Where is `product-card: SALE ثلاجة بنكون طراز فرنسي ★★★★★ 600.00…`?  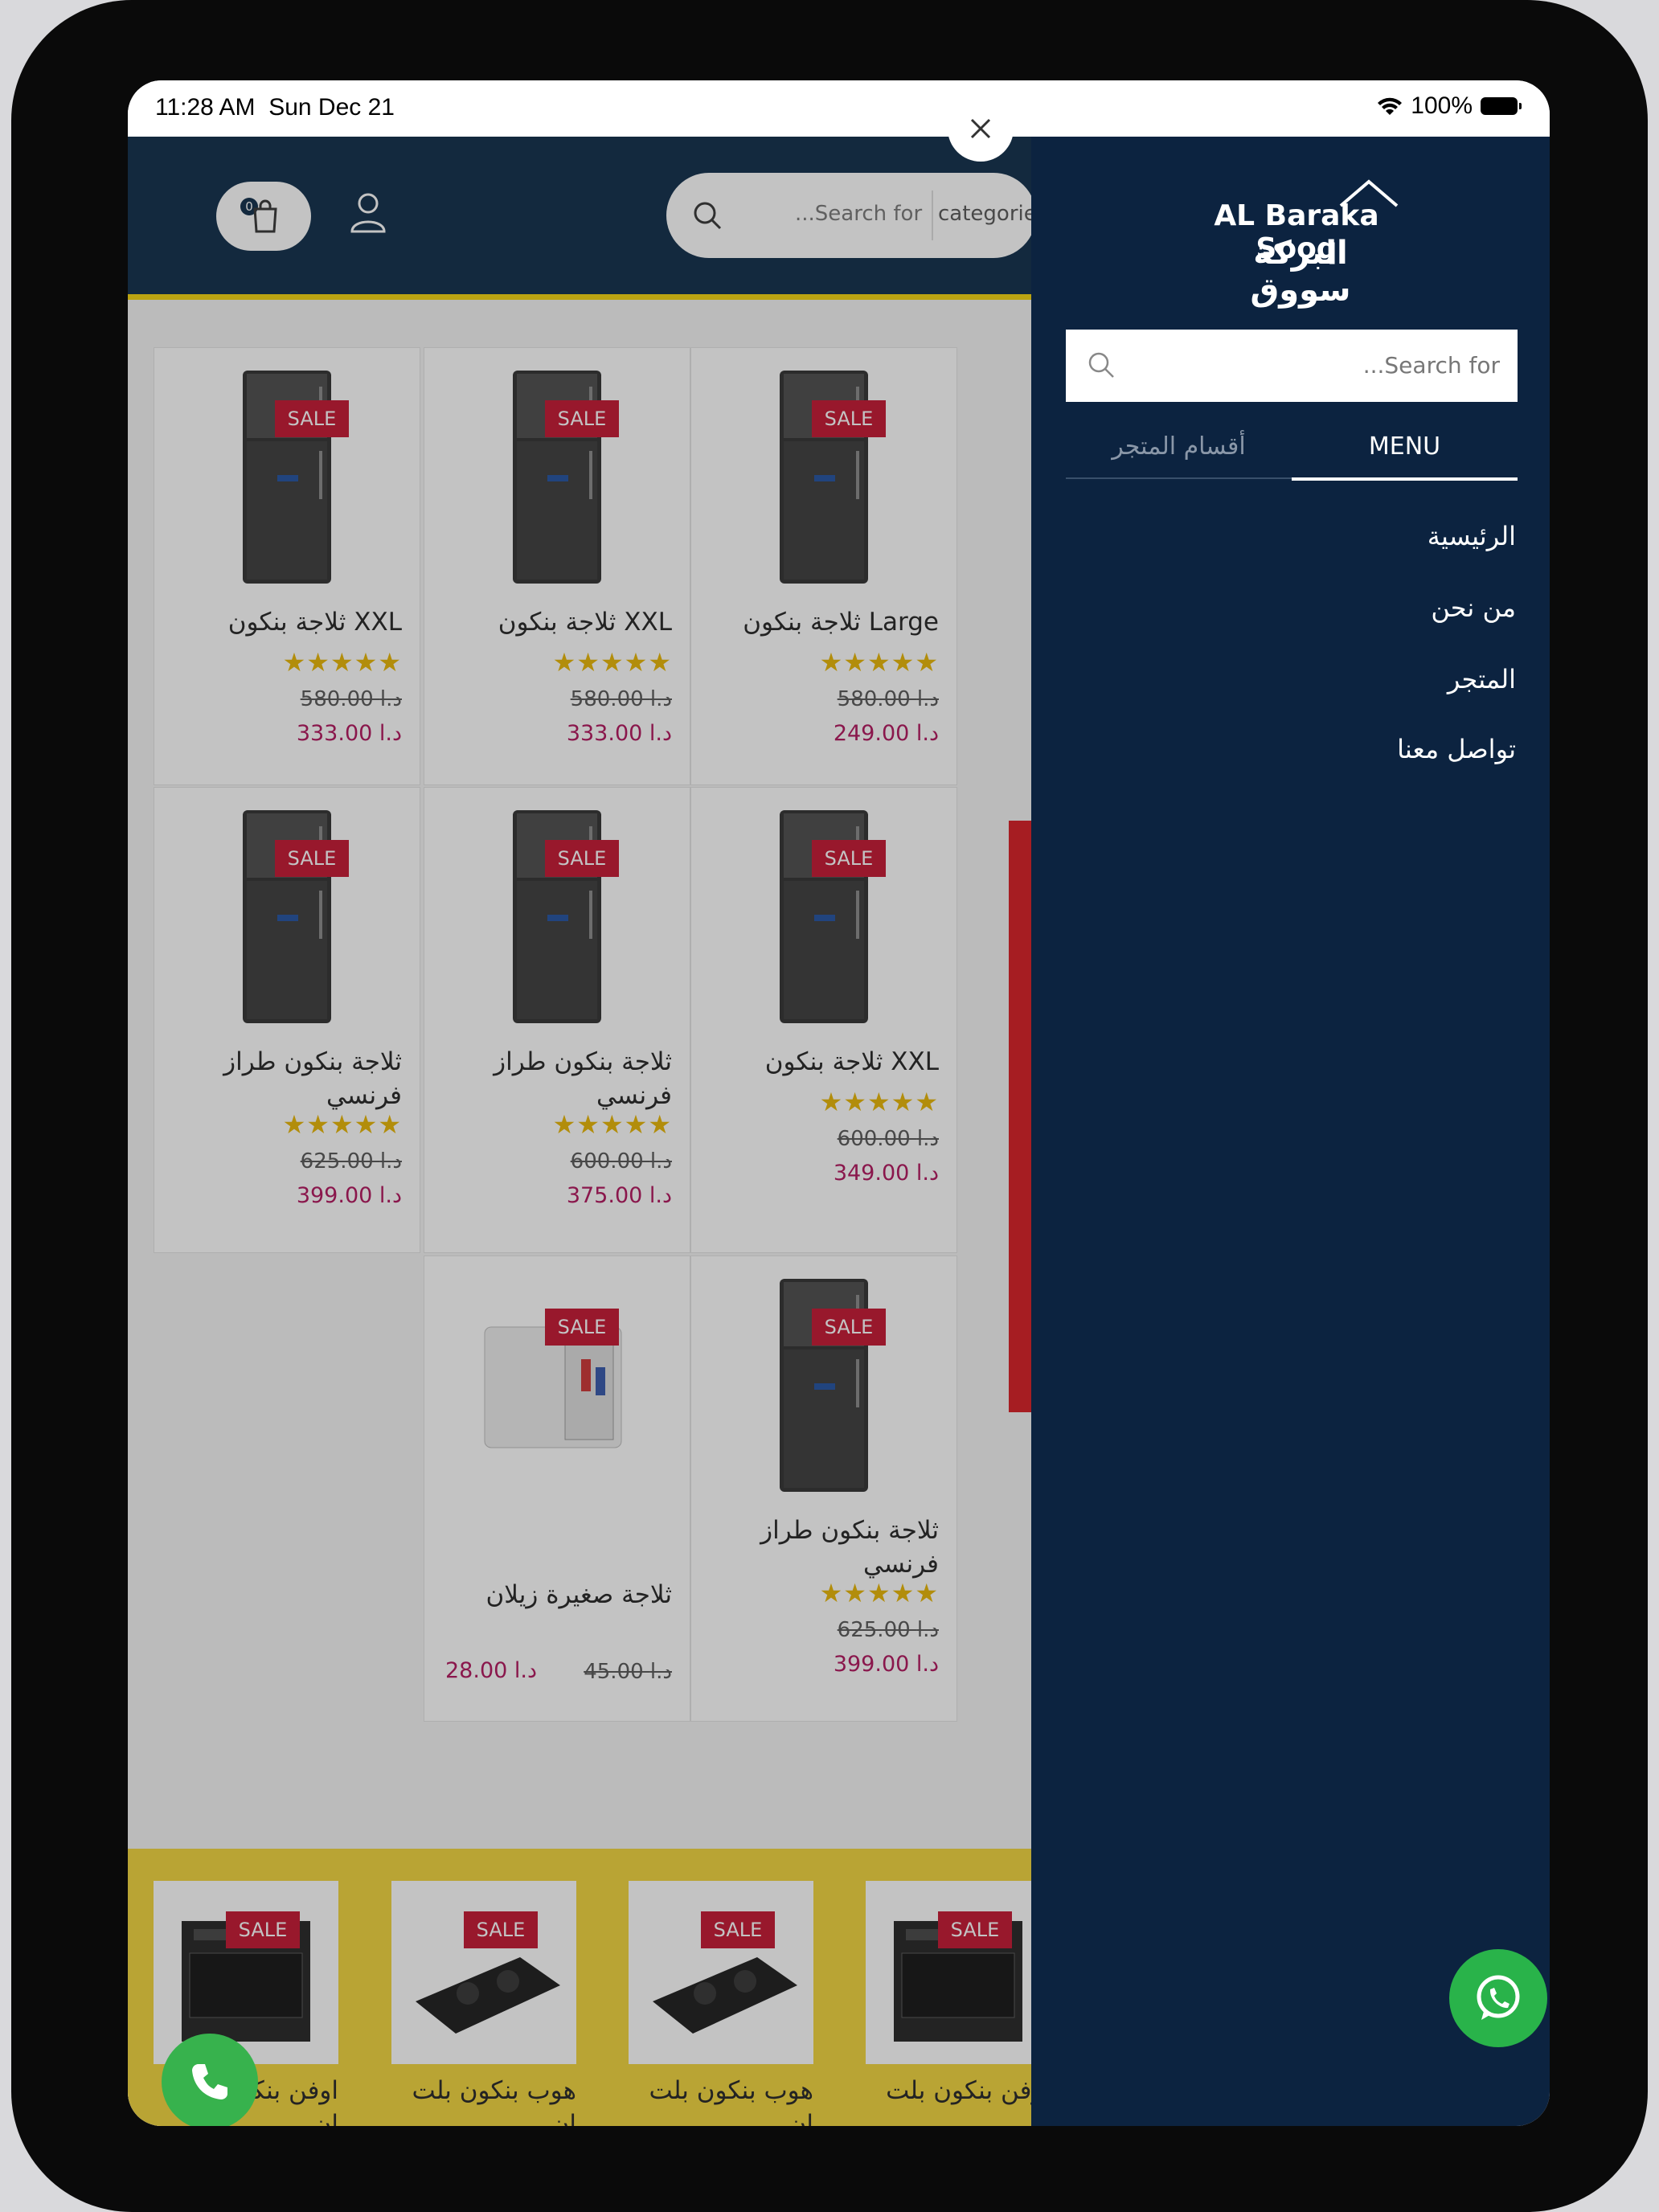
product-card: SALE ثلاجة بنكون طراز فرنسي ★★★★★ 600.00… is located at coordinates (557, 1020).